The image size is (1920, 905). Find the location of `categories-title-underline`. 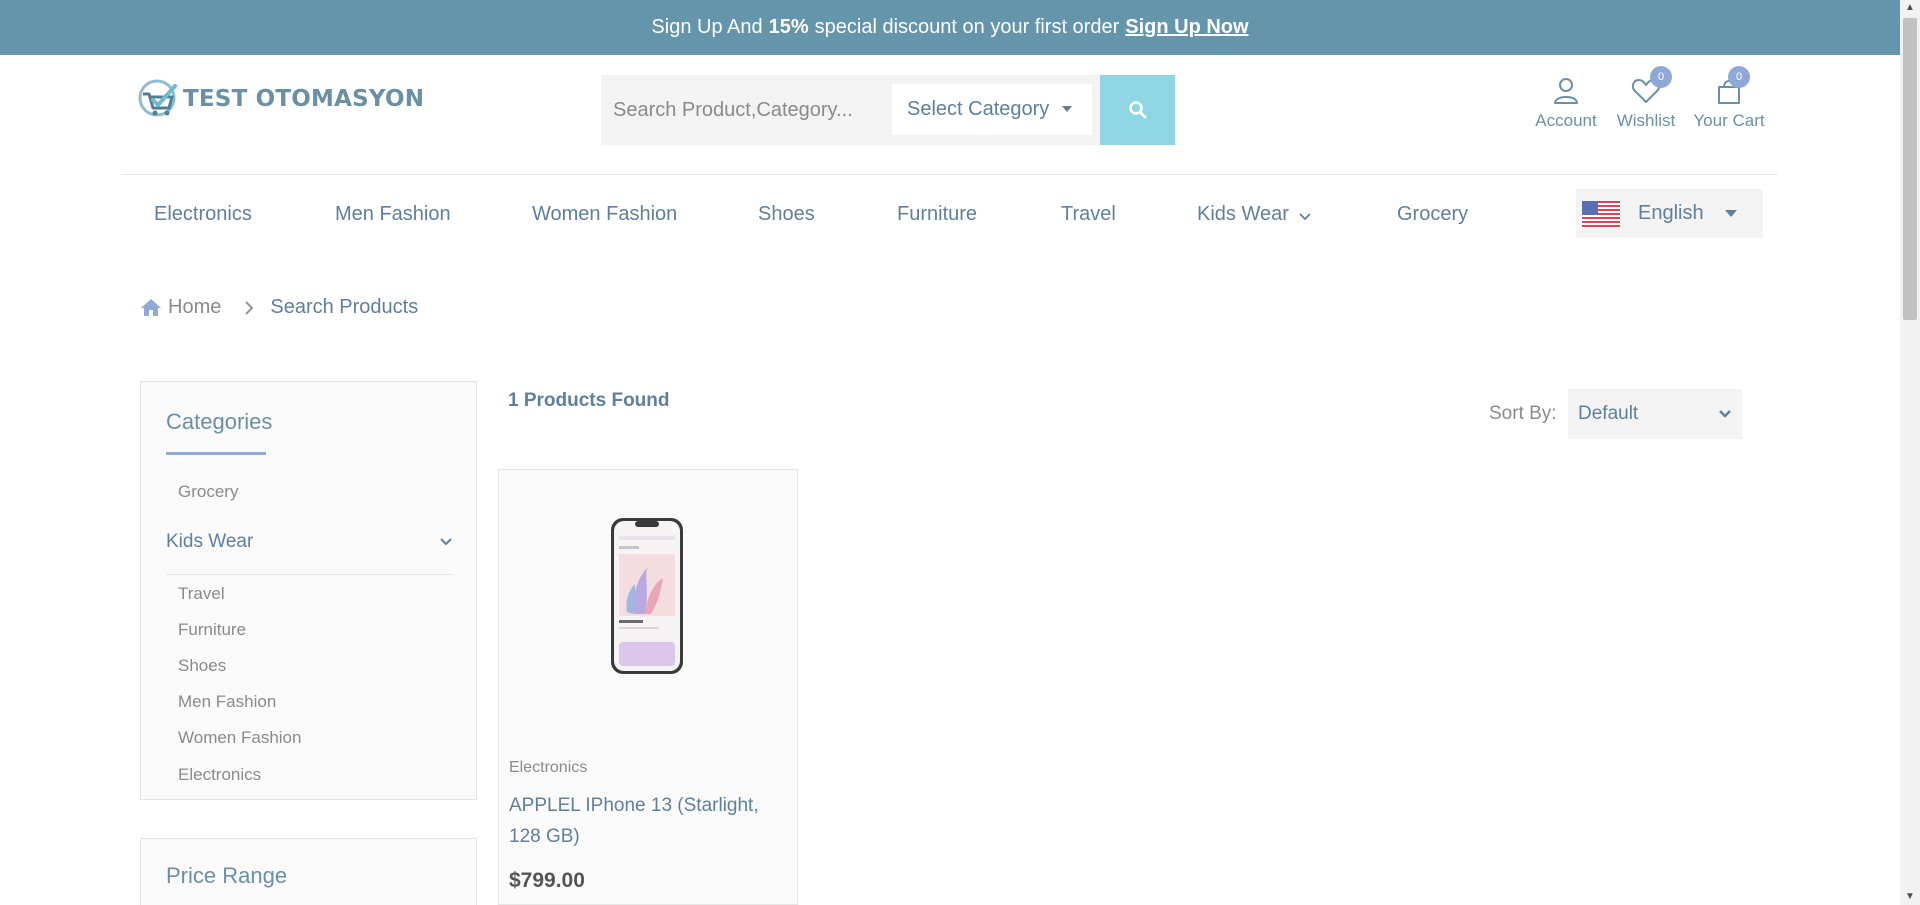

categories-title-underline is located at coordinates (216, 453).